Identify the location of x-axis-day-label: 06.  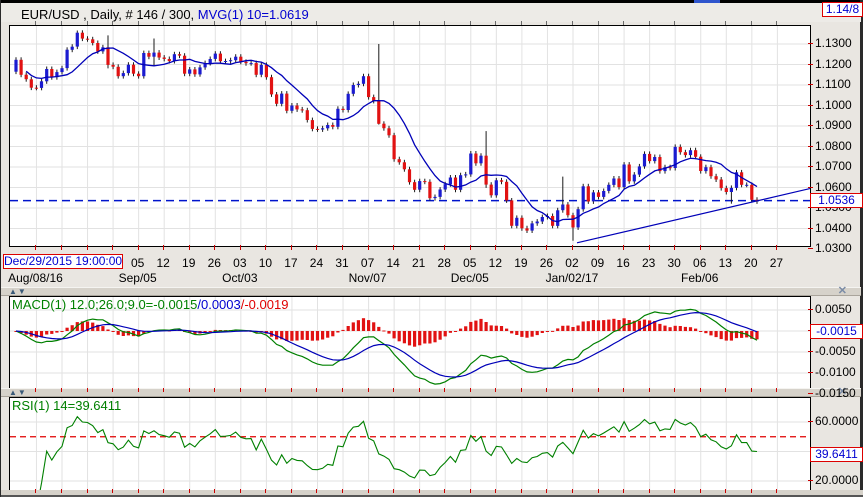
(700, 263).